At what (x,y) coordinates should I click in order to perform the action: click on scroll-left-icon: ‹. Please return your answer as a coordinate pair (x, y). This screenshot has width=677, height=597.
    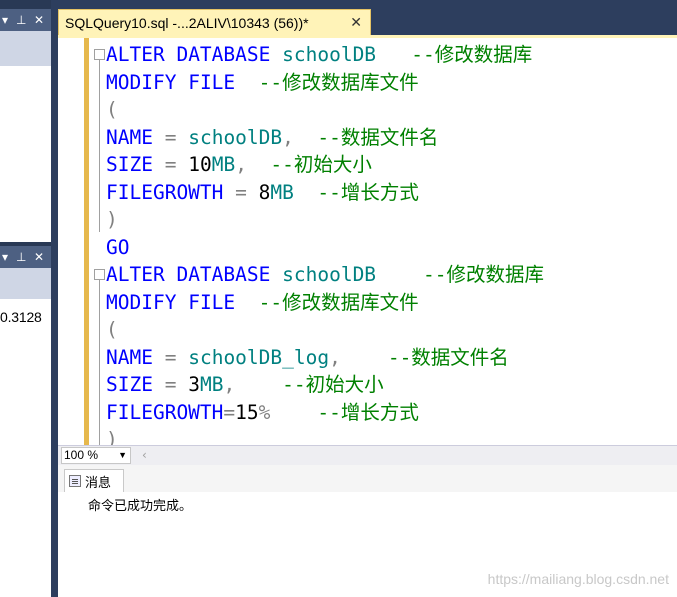
    Looking at the image, I should click on (144, 455).